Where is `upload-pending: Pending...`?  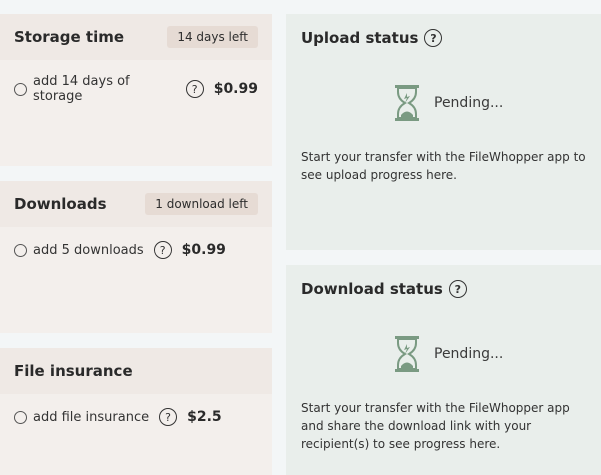
upload-pending: Pending... is located at coordinates (448, 103).